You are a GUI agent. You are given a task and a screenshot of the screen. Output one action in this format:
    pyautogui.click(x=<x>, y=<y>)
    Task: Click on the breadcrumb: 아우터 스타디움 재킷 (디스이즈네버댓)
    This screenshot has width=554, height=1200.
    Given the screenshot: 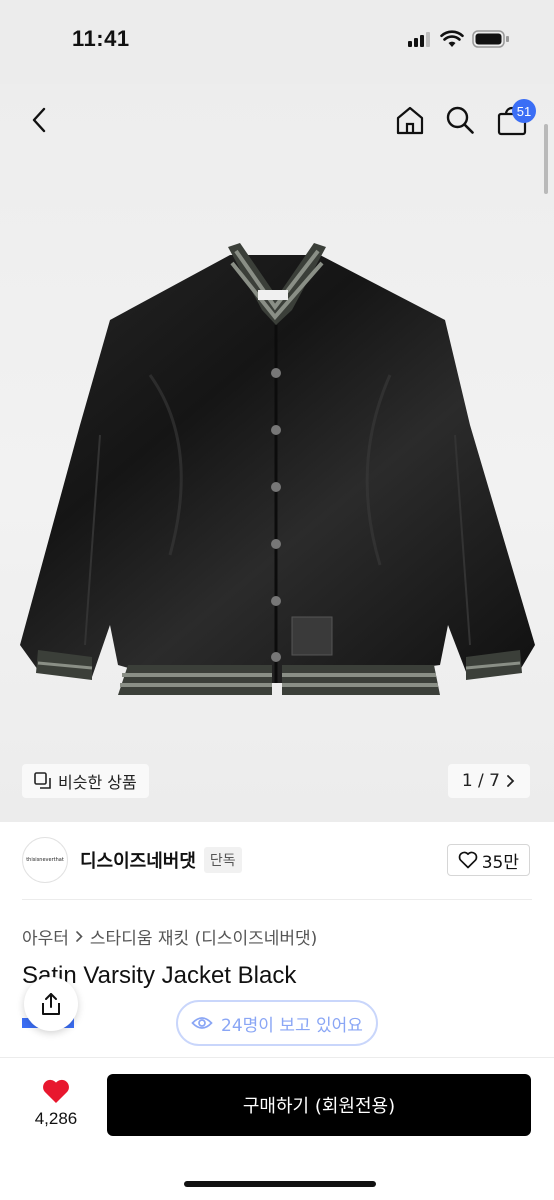 What is the action you would take?
    pyautogui.click(x=169, y=936)
    